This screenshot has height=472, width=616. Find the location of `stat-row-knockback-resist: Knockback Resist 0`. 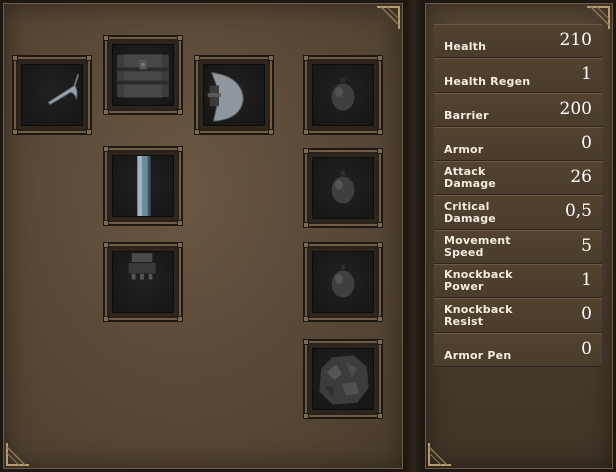

stat-row-knockback-resist: Knockback Resist 0 is located at coordinates (518, 315).